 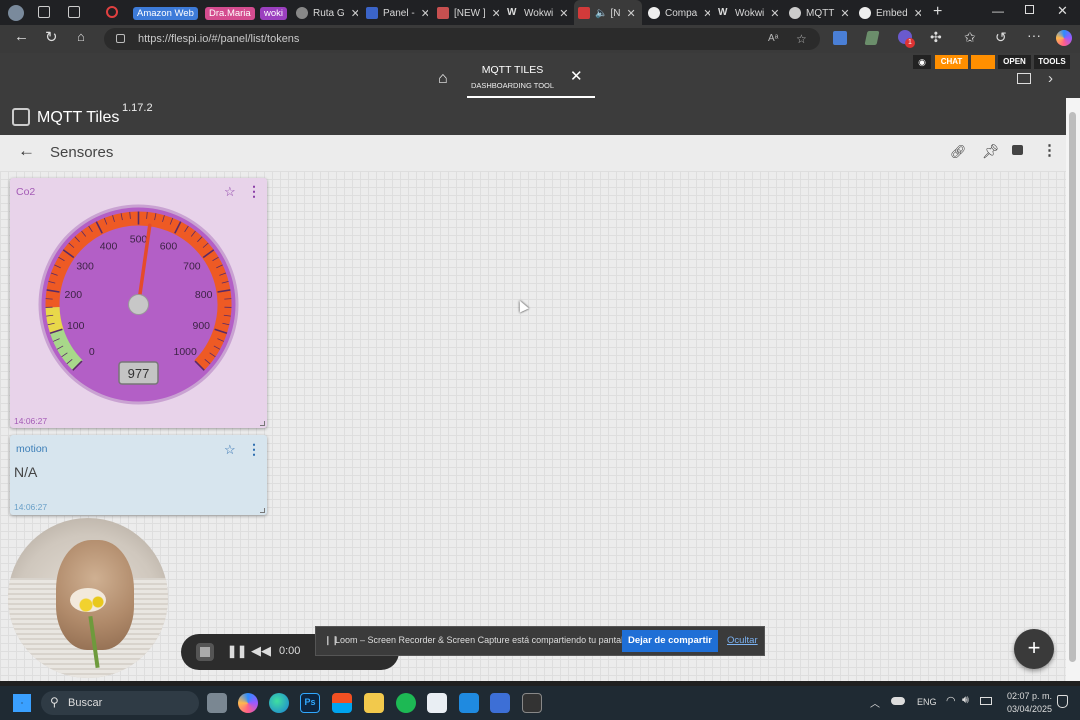 What do you see at coordinates (469, 703) in the screenshot?
I see `vscode-icon` at bounding box center [469, 703].